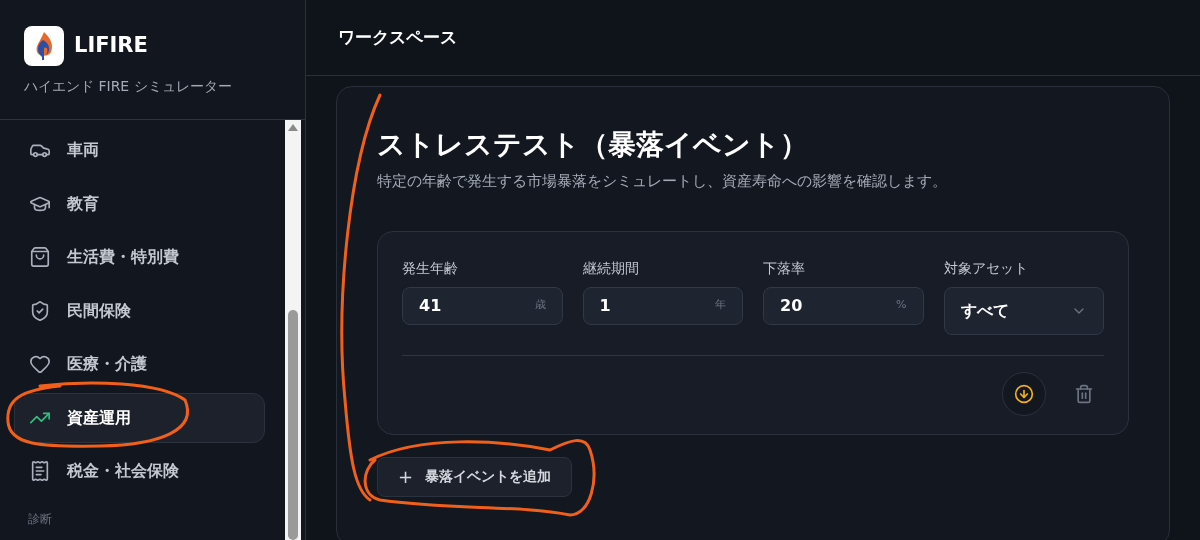 The height and width of the screenshot is (540, 1200). What do you see at coordinates (40, 471) in the screenshot?
I see `receipt-icon` at bounding box center [40, 471].